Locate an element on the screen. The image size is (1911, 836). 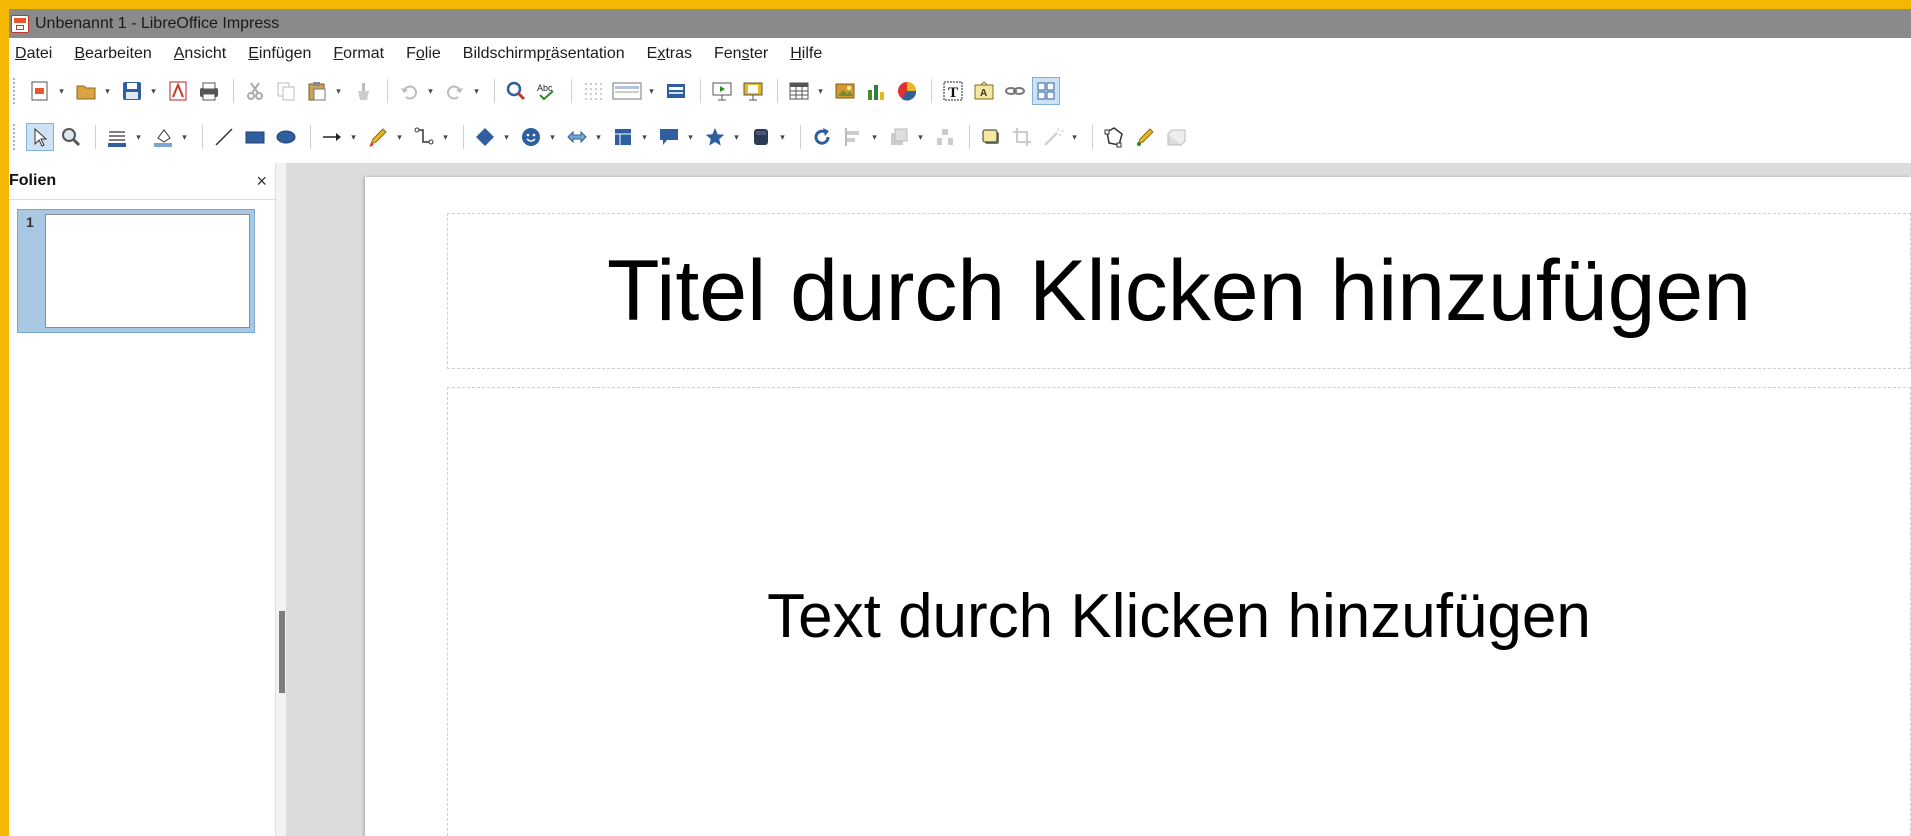
toggle-extrusion-icon is located at coordinates (1176, 137).